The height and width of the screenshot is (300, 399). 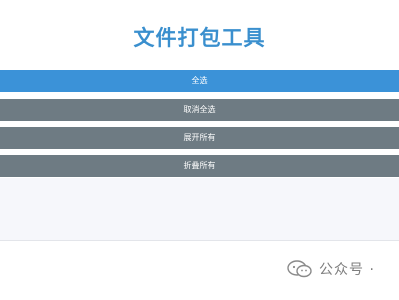 What do you see at coordinates (299, 269) in the screenshot?
I see `wechat-icon` at bounding box center [299, 269].